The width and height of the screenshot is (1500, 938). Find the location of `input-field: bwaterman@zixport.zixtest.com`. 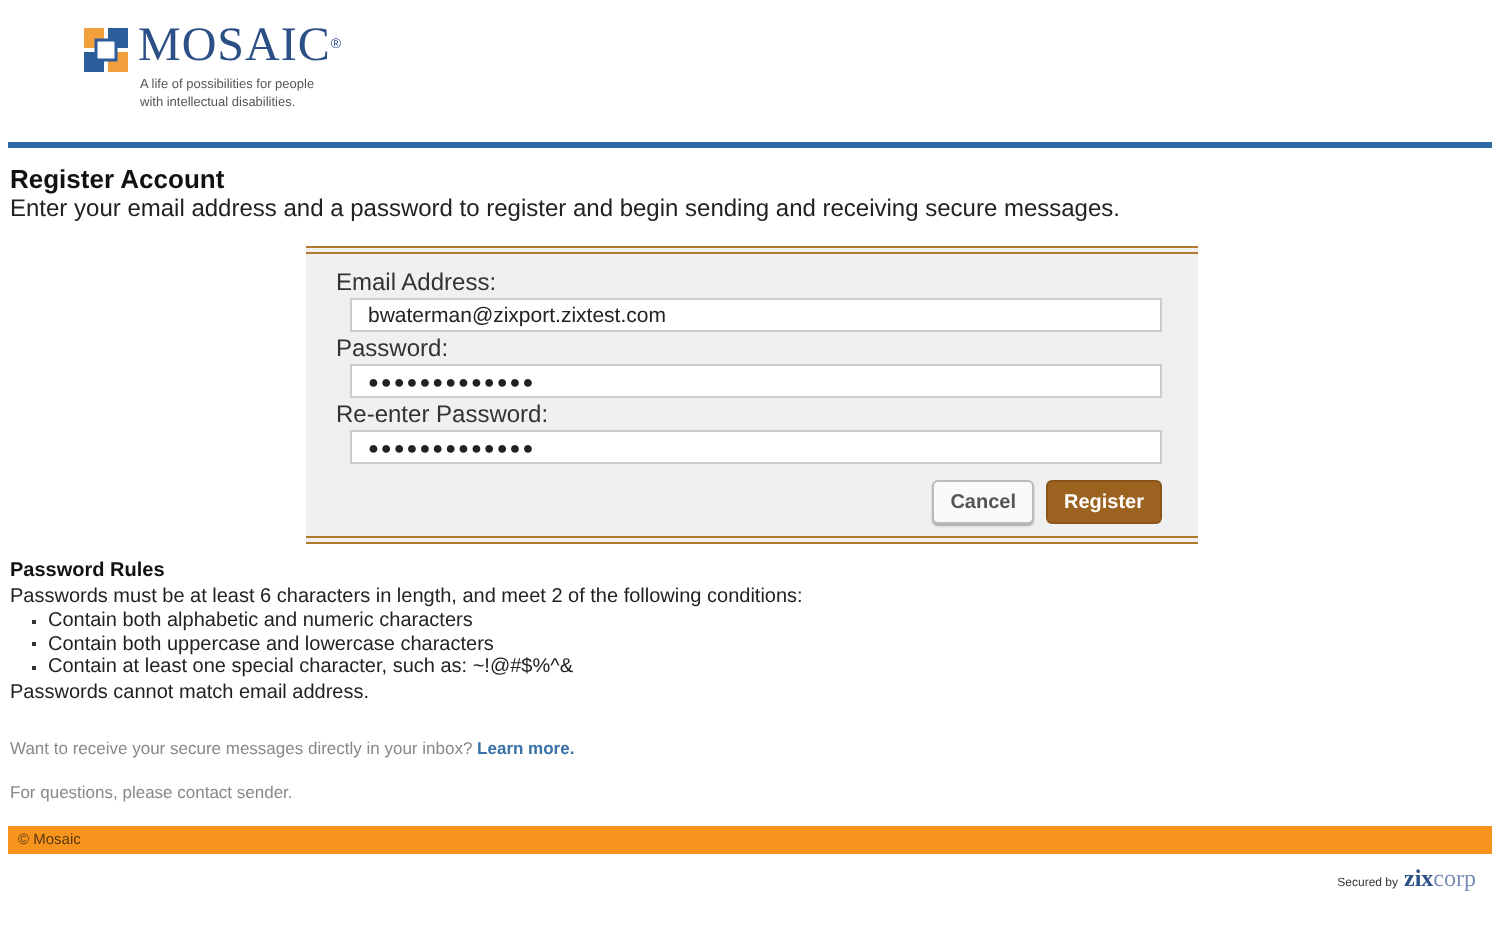

input-field: bwaterman@zixport.zixtest.com is located at coordinates (756, 315).